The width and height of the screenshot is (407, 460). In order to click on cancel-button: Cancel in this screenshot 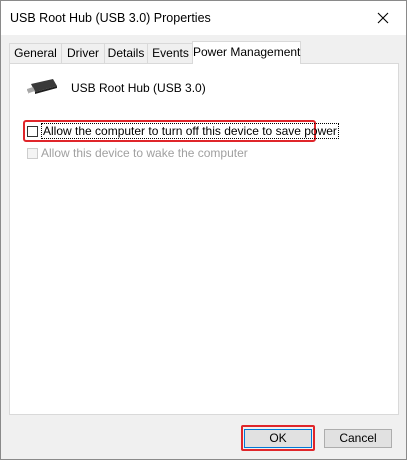, I will do `click(358, 438)`.